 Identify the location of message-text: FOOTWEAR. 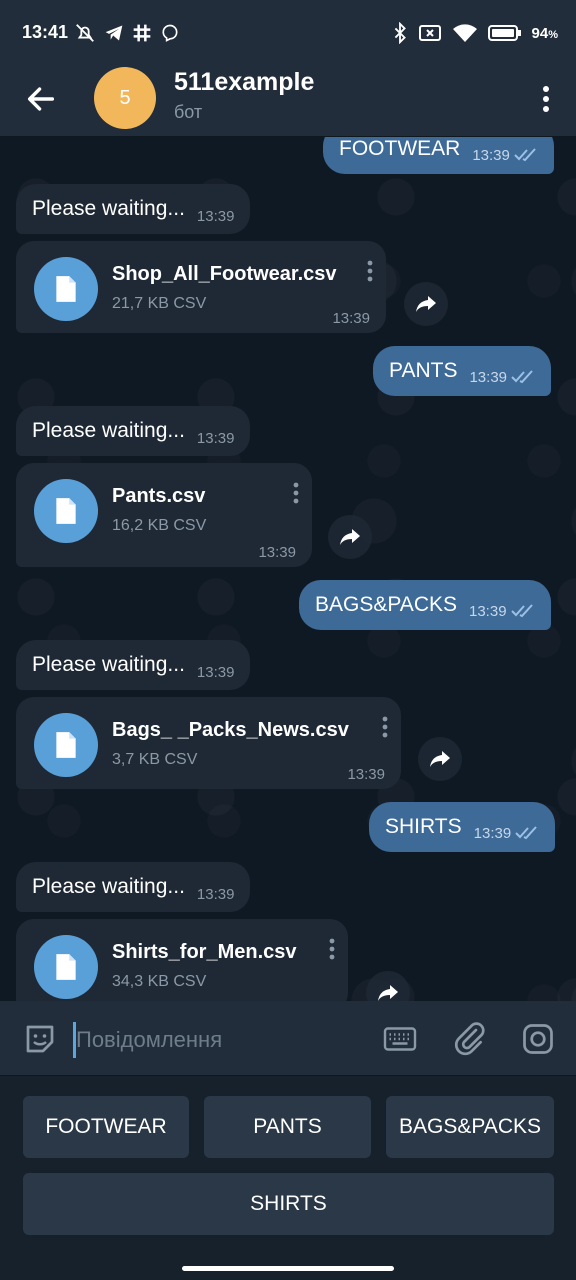
(400, 148).